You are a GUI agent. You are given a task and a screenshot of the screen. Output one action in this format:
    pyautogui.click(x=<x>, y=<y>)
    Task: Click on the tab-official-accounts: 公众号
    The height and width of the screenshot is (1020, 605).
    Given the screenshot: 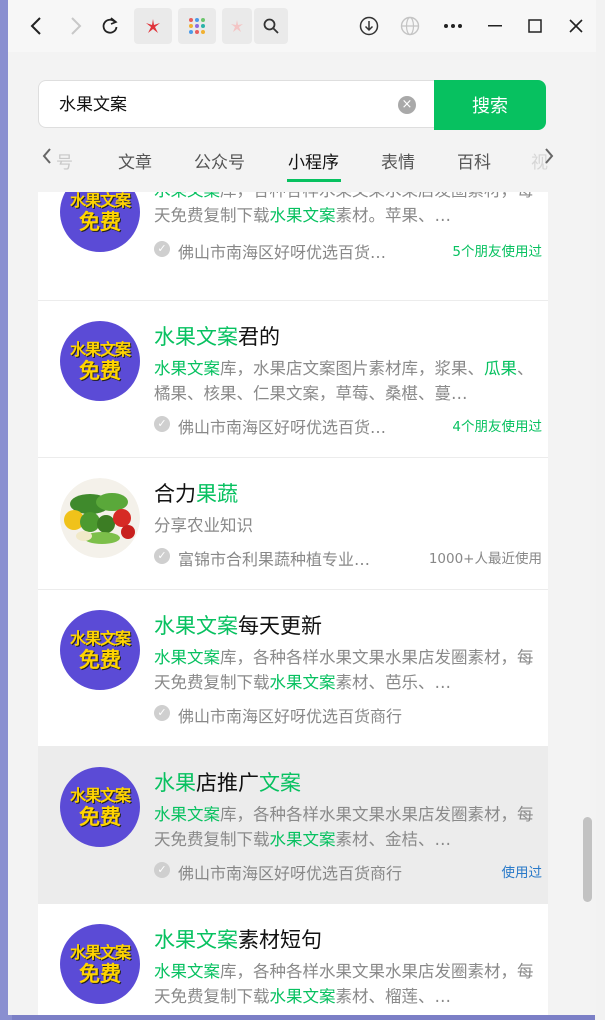 What is the action you would take?
    pyautogui.click(x=219, y=160)
    